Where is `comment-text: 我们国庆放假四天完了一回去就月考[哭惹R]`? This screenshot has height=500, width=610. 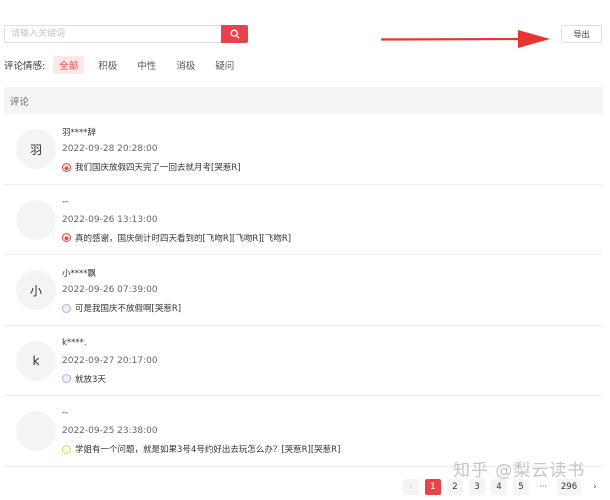 comment-text: 我们国庆放假四天完了一回去就月考[哭惹R] is located at coordinates (158, 168).